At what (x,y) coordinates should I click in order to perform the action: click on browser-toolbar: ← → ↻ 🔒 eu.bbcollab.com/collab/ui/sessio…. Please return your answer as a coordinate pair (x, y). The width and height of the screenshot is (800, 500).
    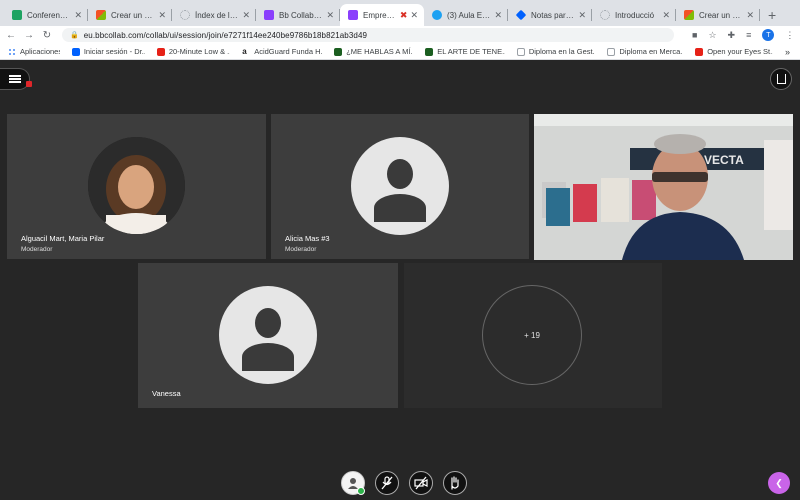
    Looking at the image, I should click on (400, 35).